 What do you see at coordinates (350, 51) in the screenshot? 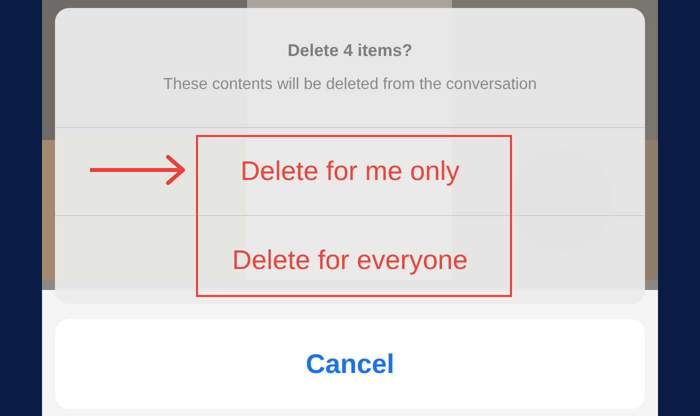
I see `sheet-title: Delete 4 items?` at bounding box center [350, 51].